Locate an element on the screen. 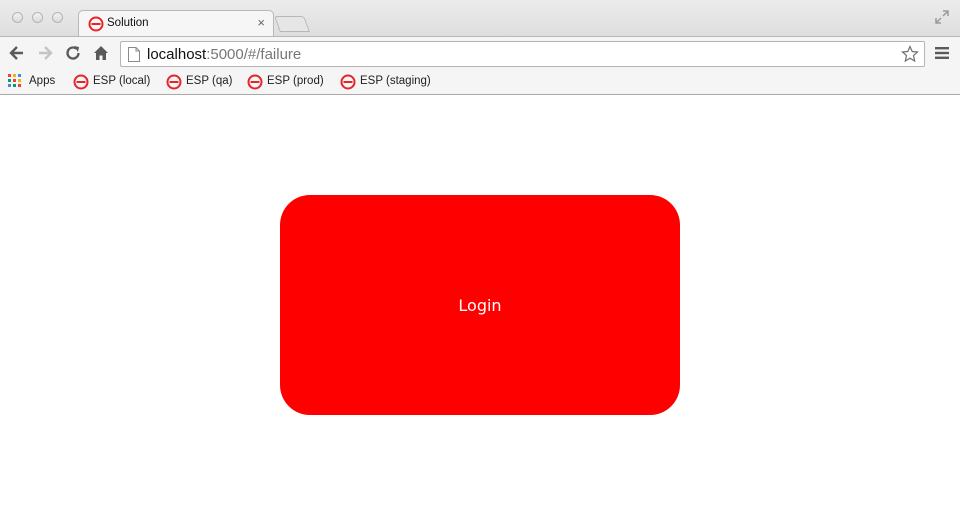 Image resolution: width=960 pixels, height=529 pixels. window-maximize-button is located at coordinates (57, 17).